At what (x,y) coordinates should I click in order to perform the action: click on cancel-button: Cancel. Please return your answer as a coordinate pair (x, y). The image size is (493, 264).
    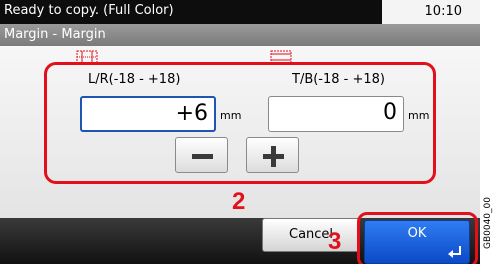
    Looking at the image, I should click on (311, 235).